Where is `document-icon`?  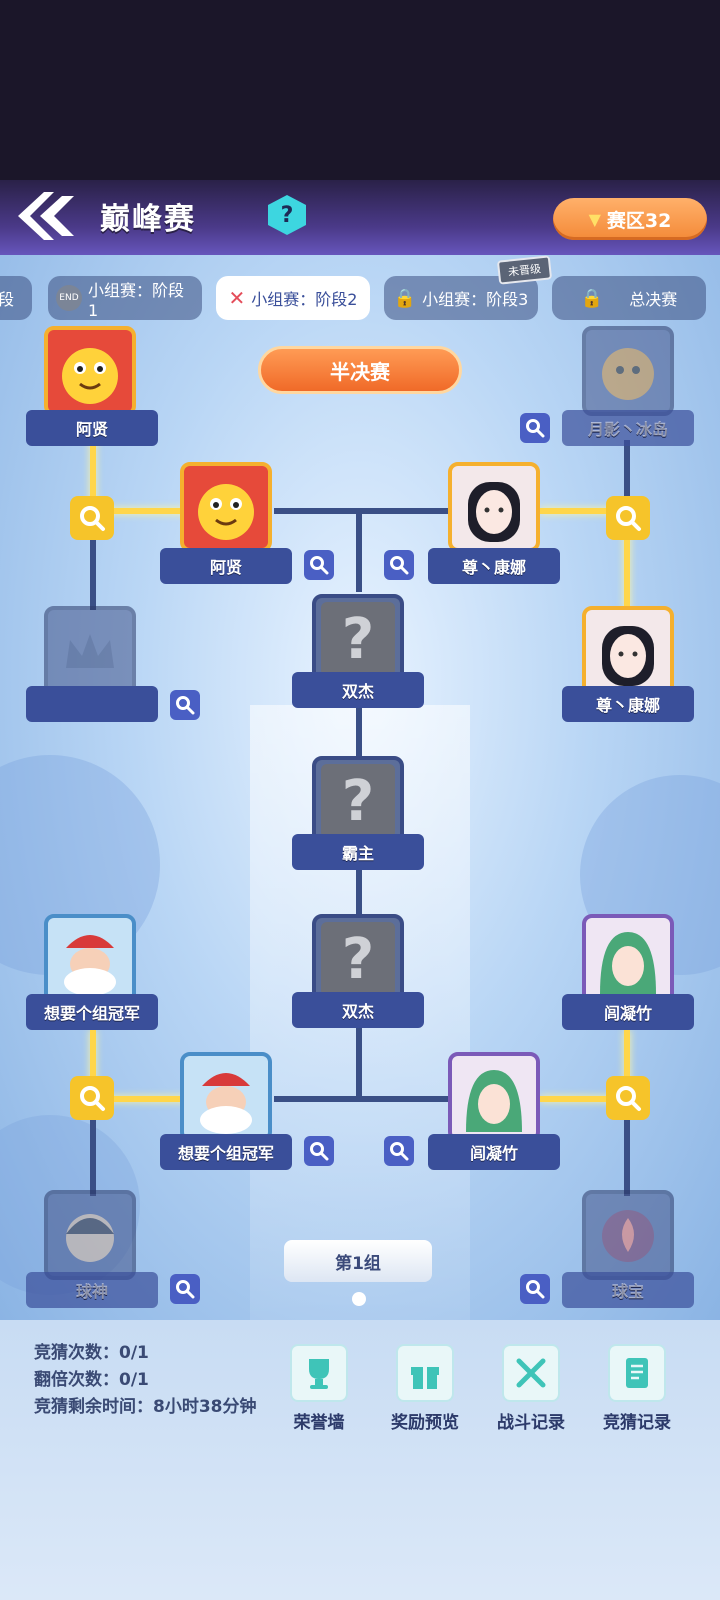
document-icon is located at coordinates (637, 1373).